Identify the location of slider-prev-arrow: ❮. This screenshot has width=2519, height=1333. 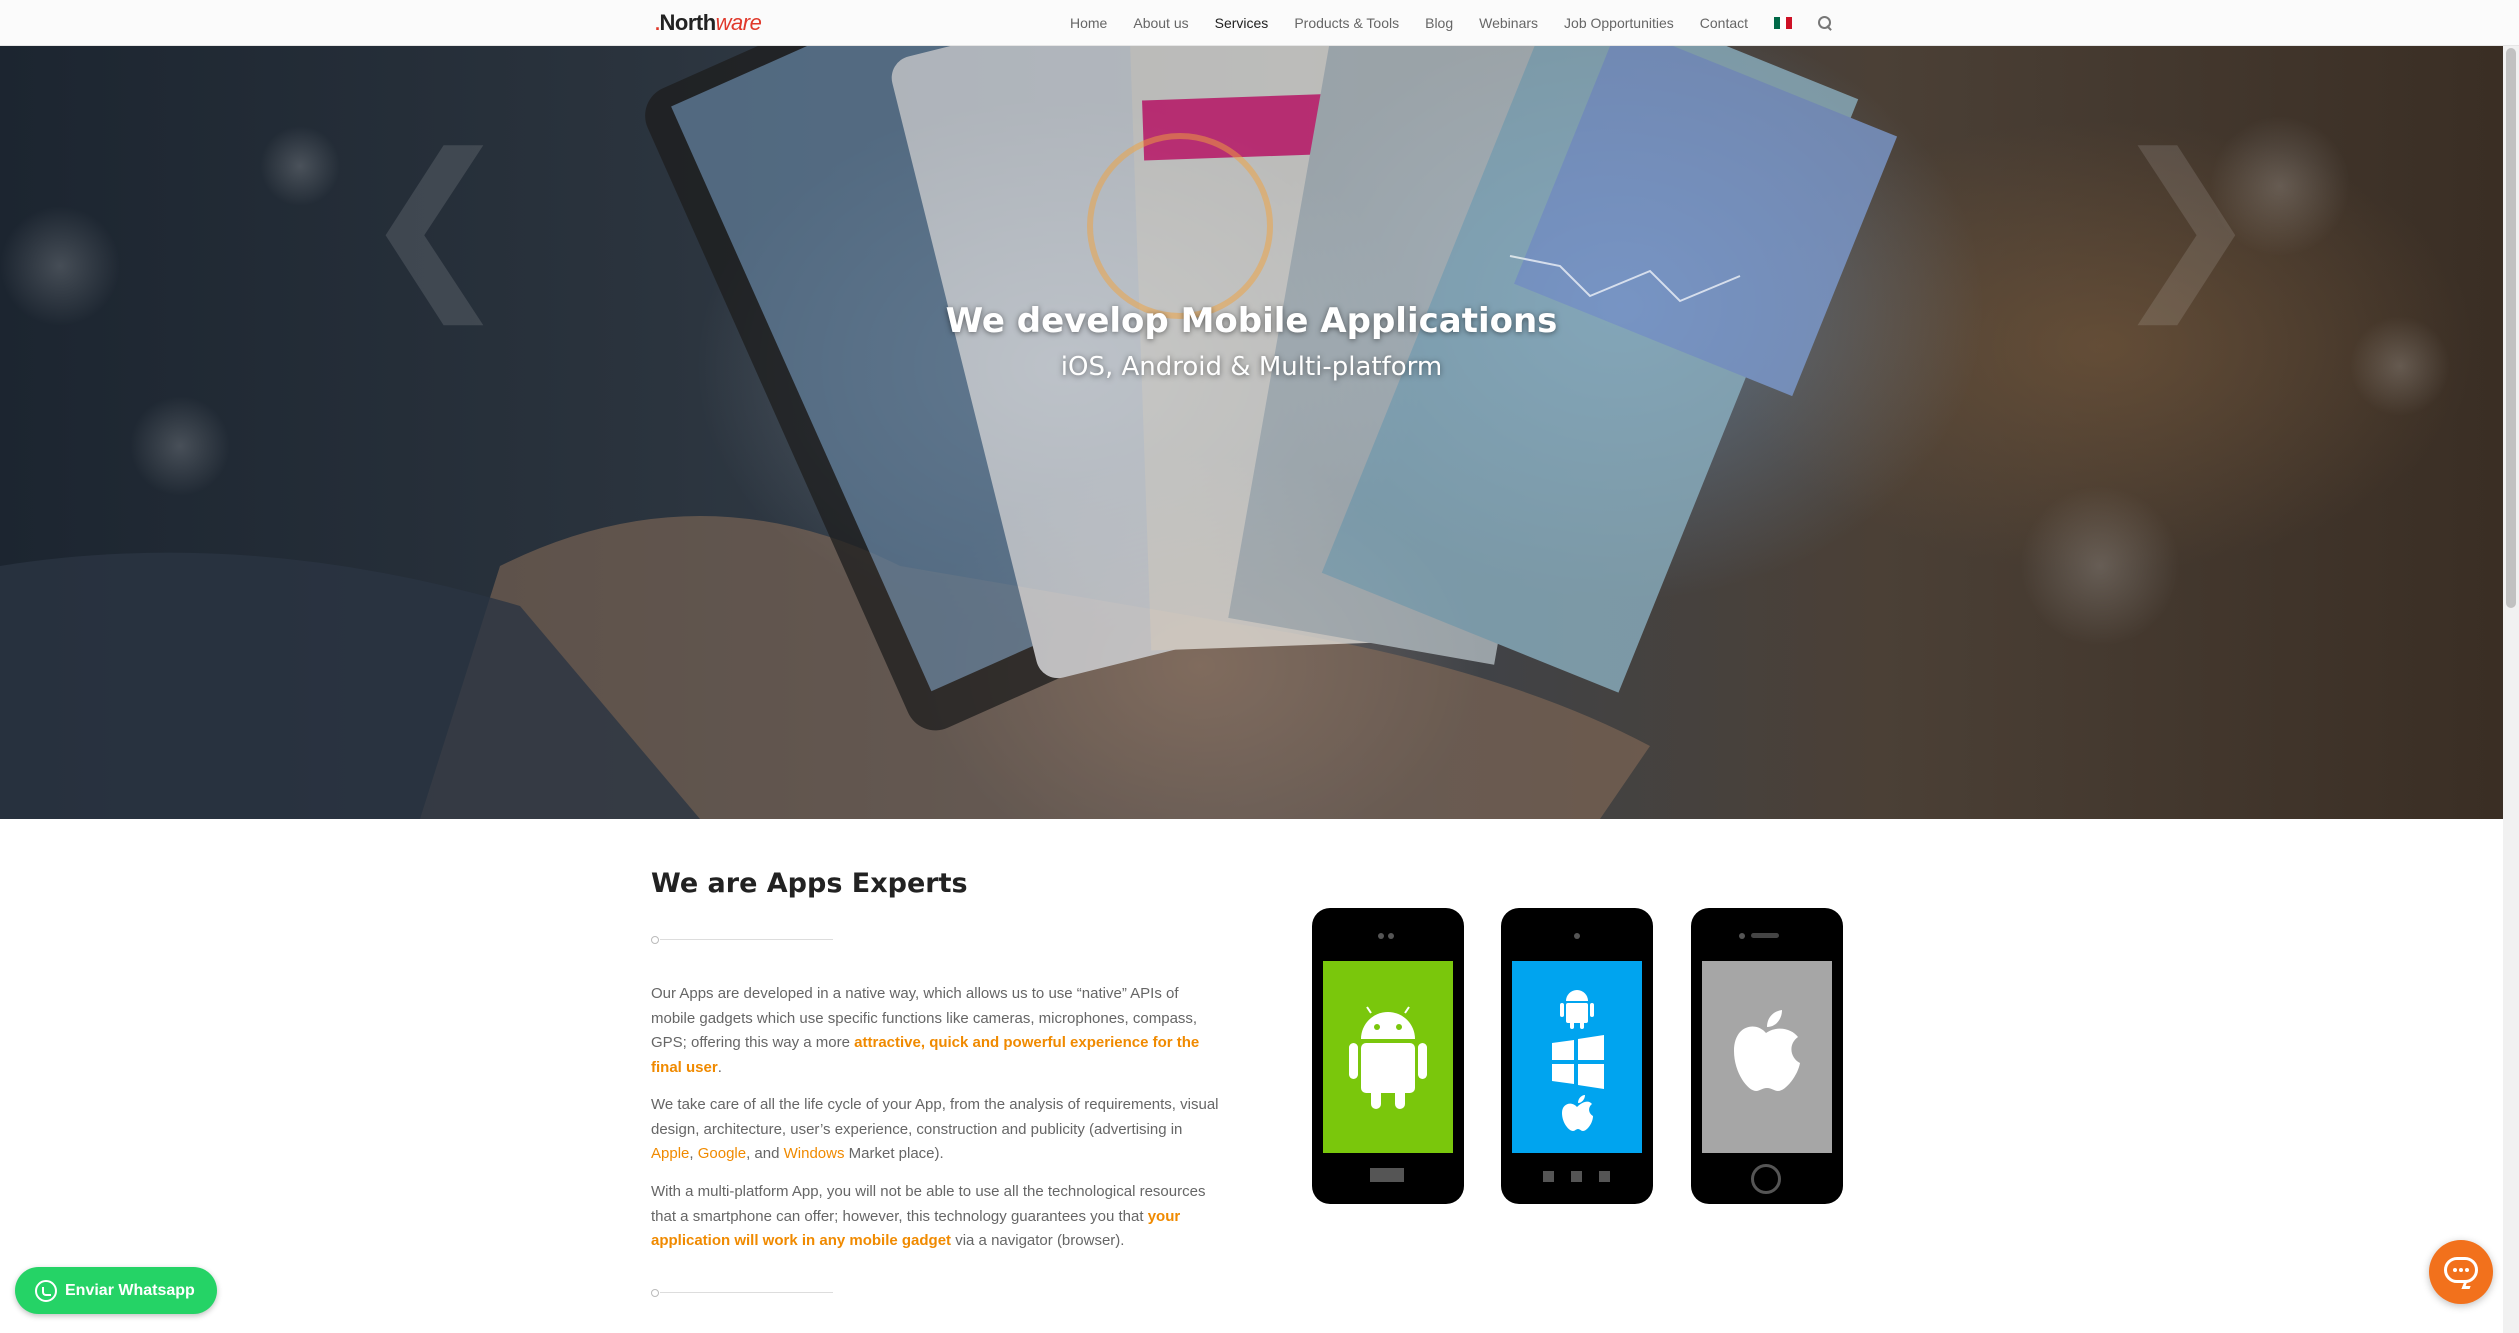
(435, 220).